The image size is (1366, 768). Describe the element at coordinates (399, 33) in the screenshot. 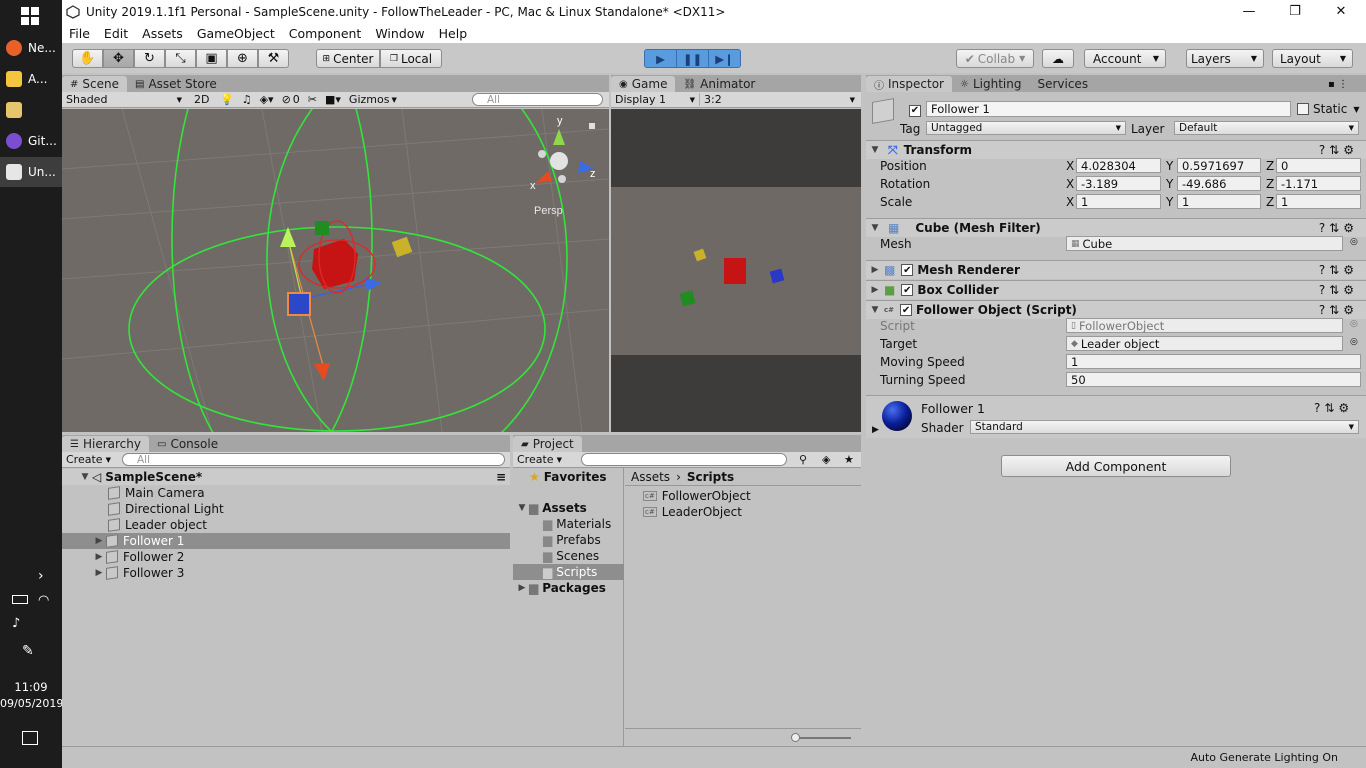

I see `menu-window: Window` at that location.